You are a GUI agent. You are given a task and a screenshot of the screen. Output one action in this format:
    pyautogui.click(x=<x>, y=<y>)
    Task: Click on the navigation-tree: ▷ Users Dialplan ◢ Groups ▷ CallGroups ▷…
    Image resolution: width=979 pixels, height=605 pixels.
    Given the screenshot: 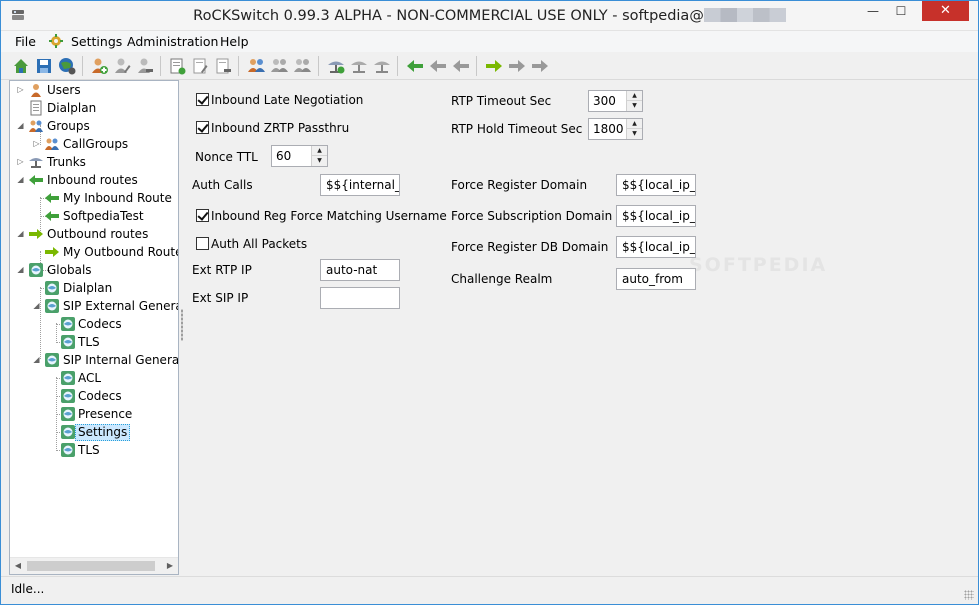 What is the action you would take?
    pyautogui.click(x=94, y=327)
    